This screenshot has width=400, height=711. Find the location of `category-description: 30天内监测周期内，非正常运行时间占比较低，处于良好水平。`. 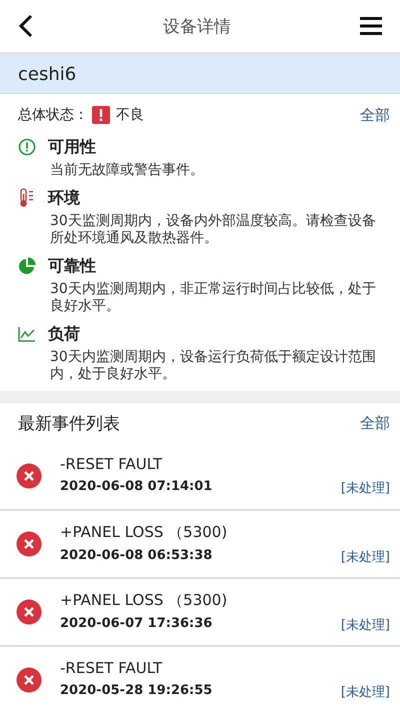

category-description: 30天内监测周期内，非正常运行时间占比较低，处于良好水平。 is located at coordinates (213, 298).